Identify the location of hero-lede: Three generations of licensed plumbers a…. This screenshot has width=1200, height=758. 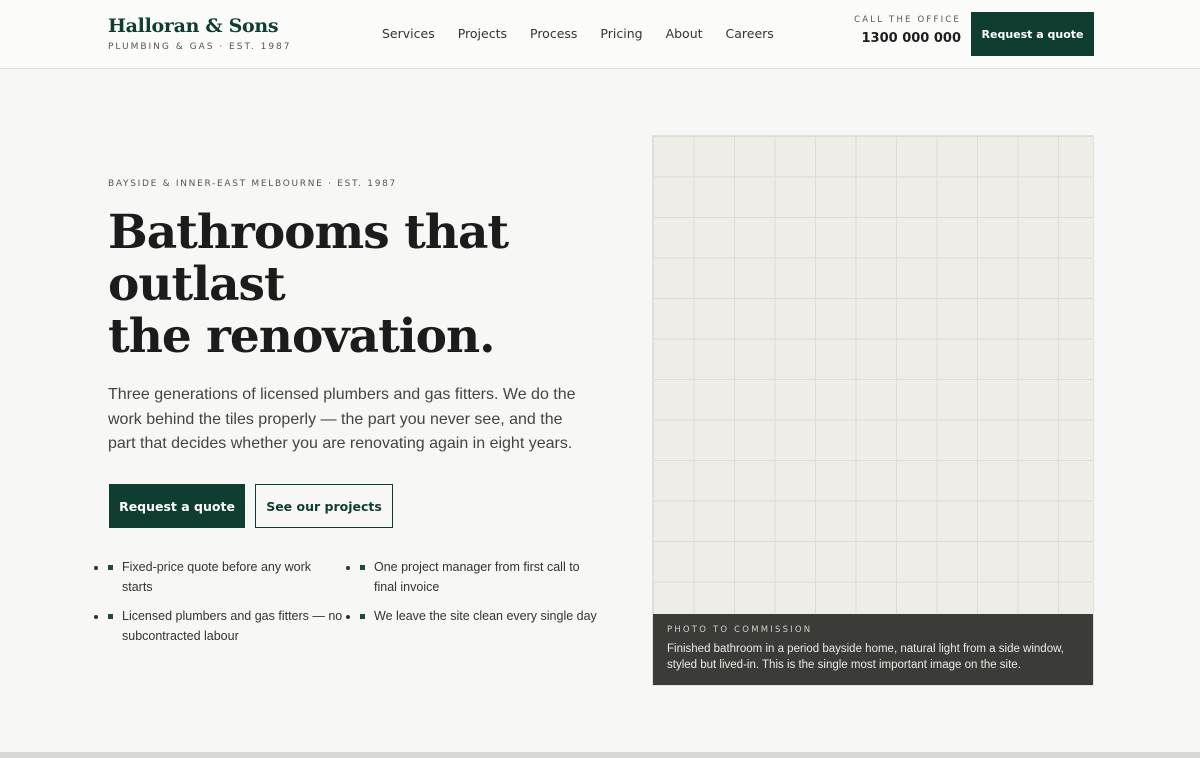
(342, 419).